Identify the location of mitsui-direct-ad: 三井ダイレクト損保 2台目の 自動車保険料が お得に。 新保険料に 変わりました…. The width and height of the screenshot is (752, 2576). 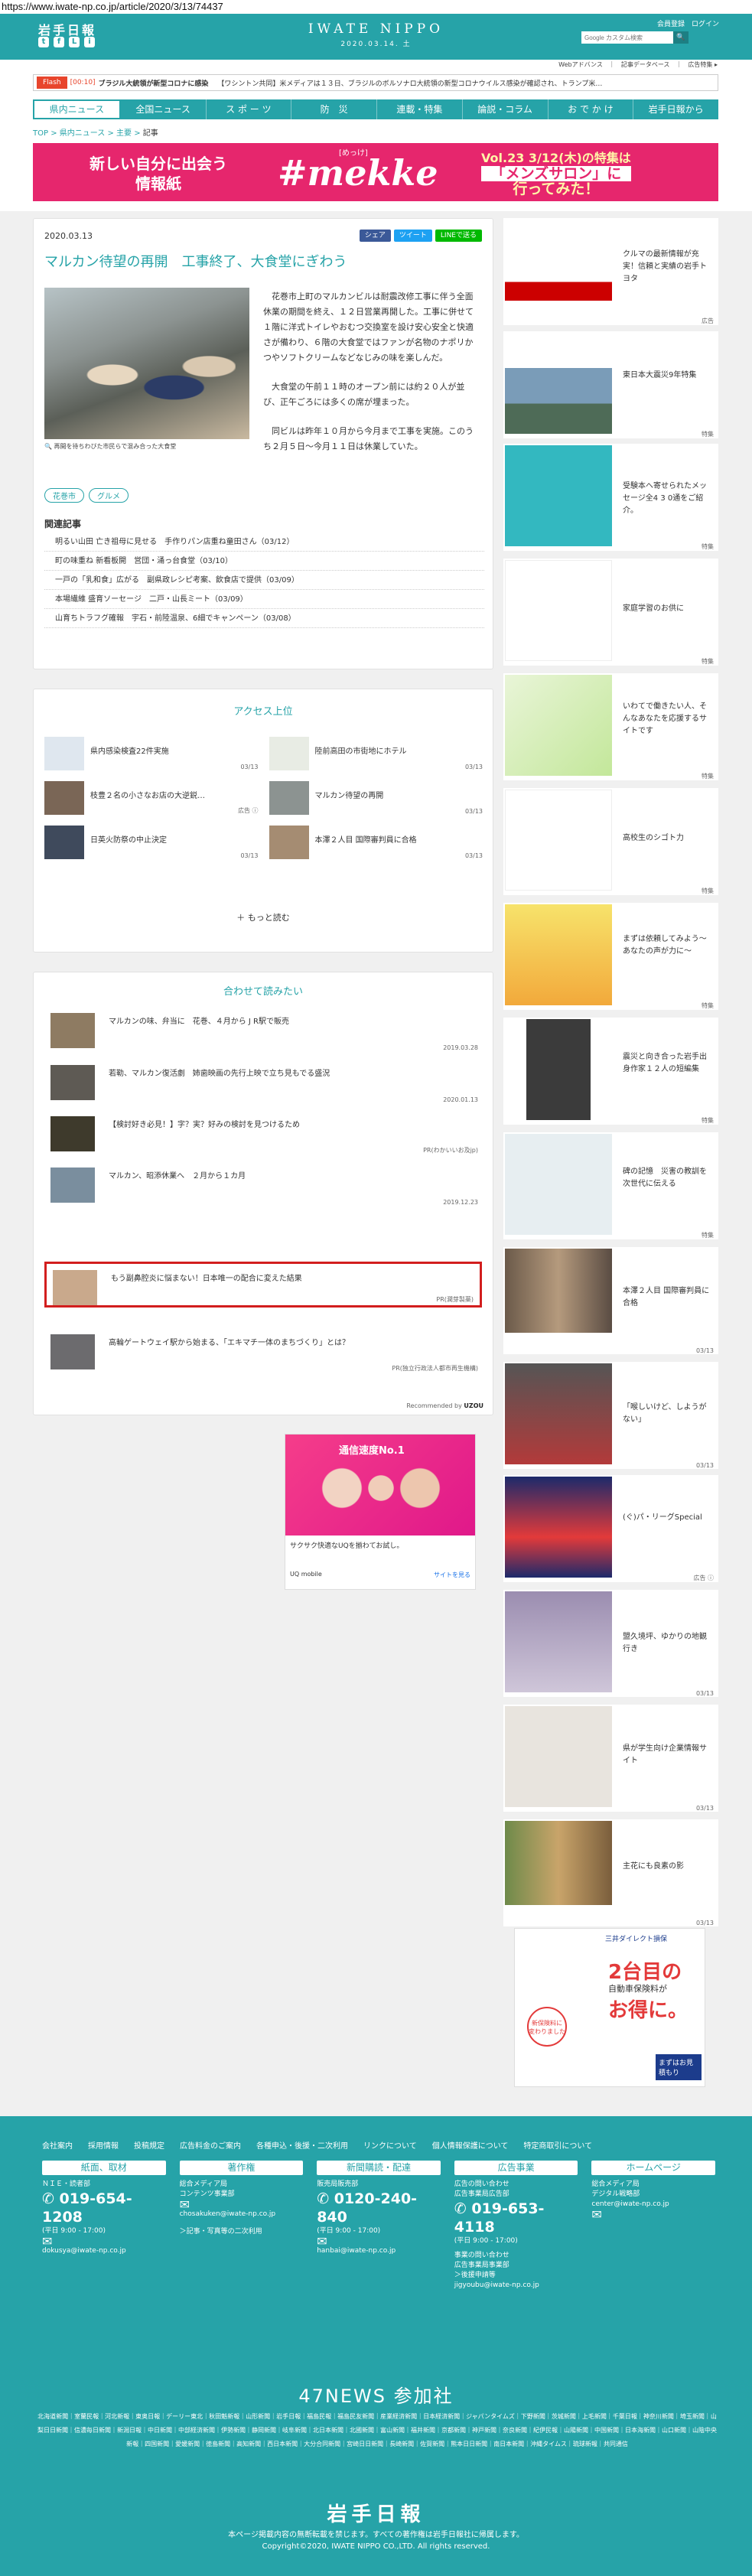
(610, 2008).